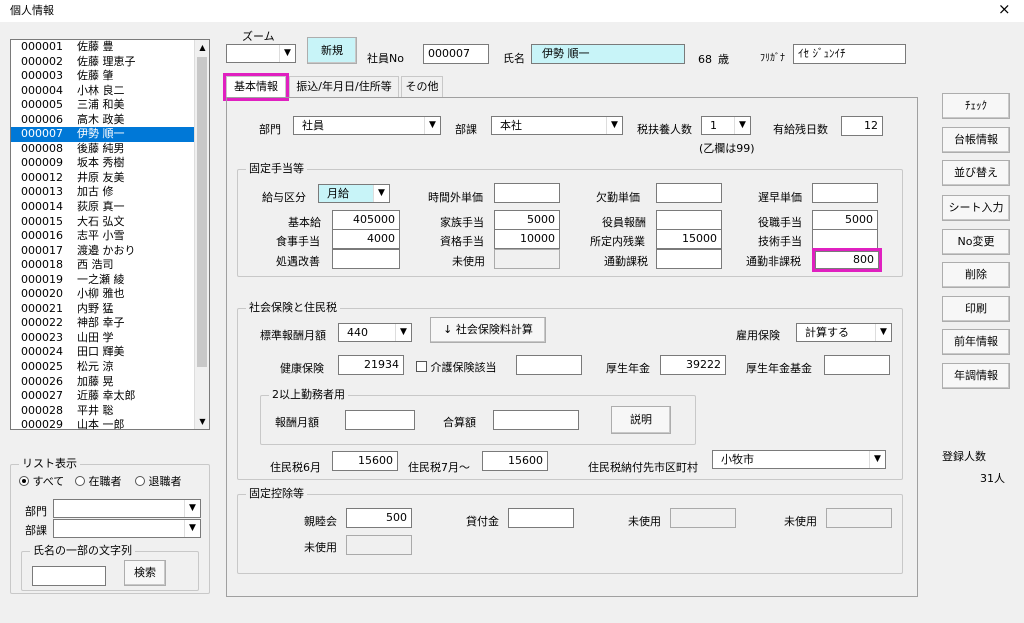 Image resolution: width=1024 pixels, height=623 pixels. I want to click on care-field, so click(549, 365).